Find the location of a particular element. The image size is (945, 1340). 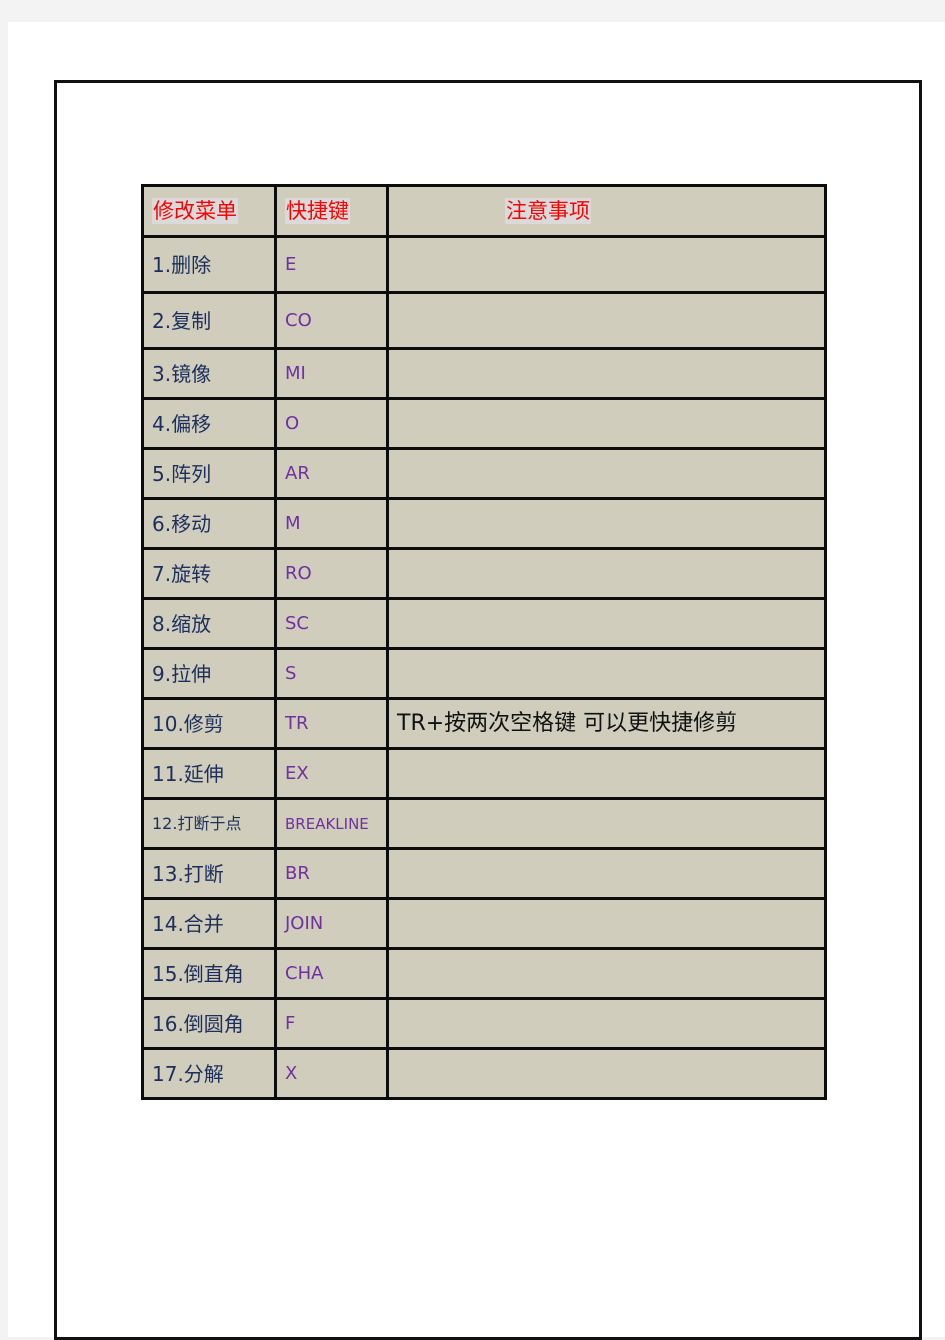

shortcut-cell: E is located at coordinates (331, 264).